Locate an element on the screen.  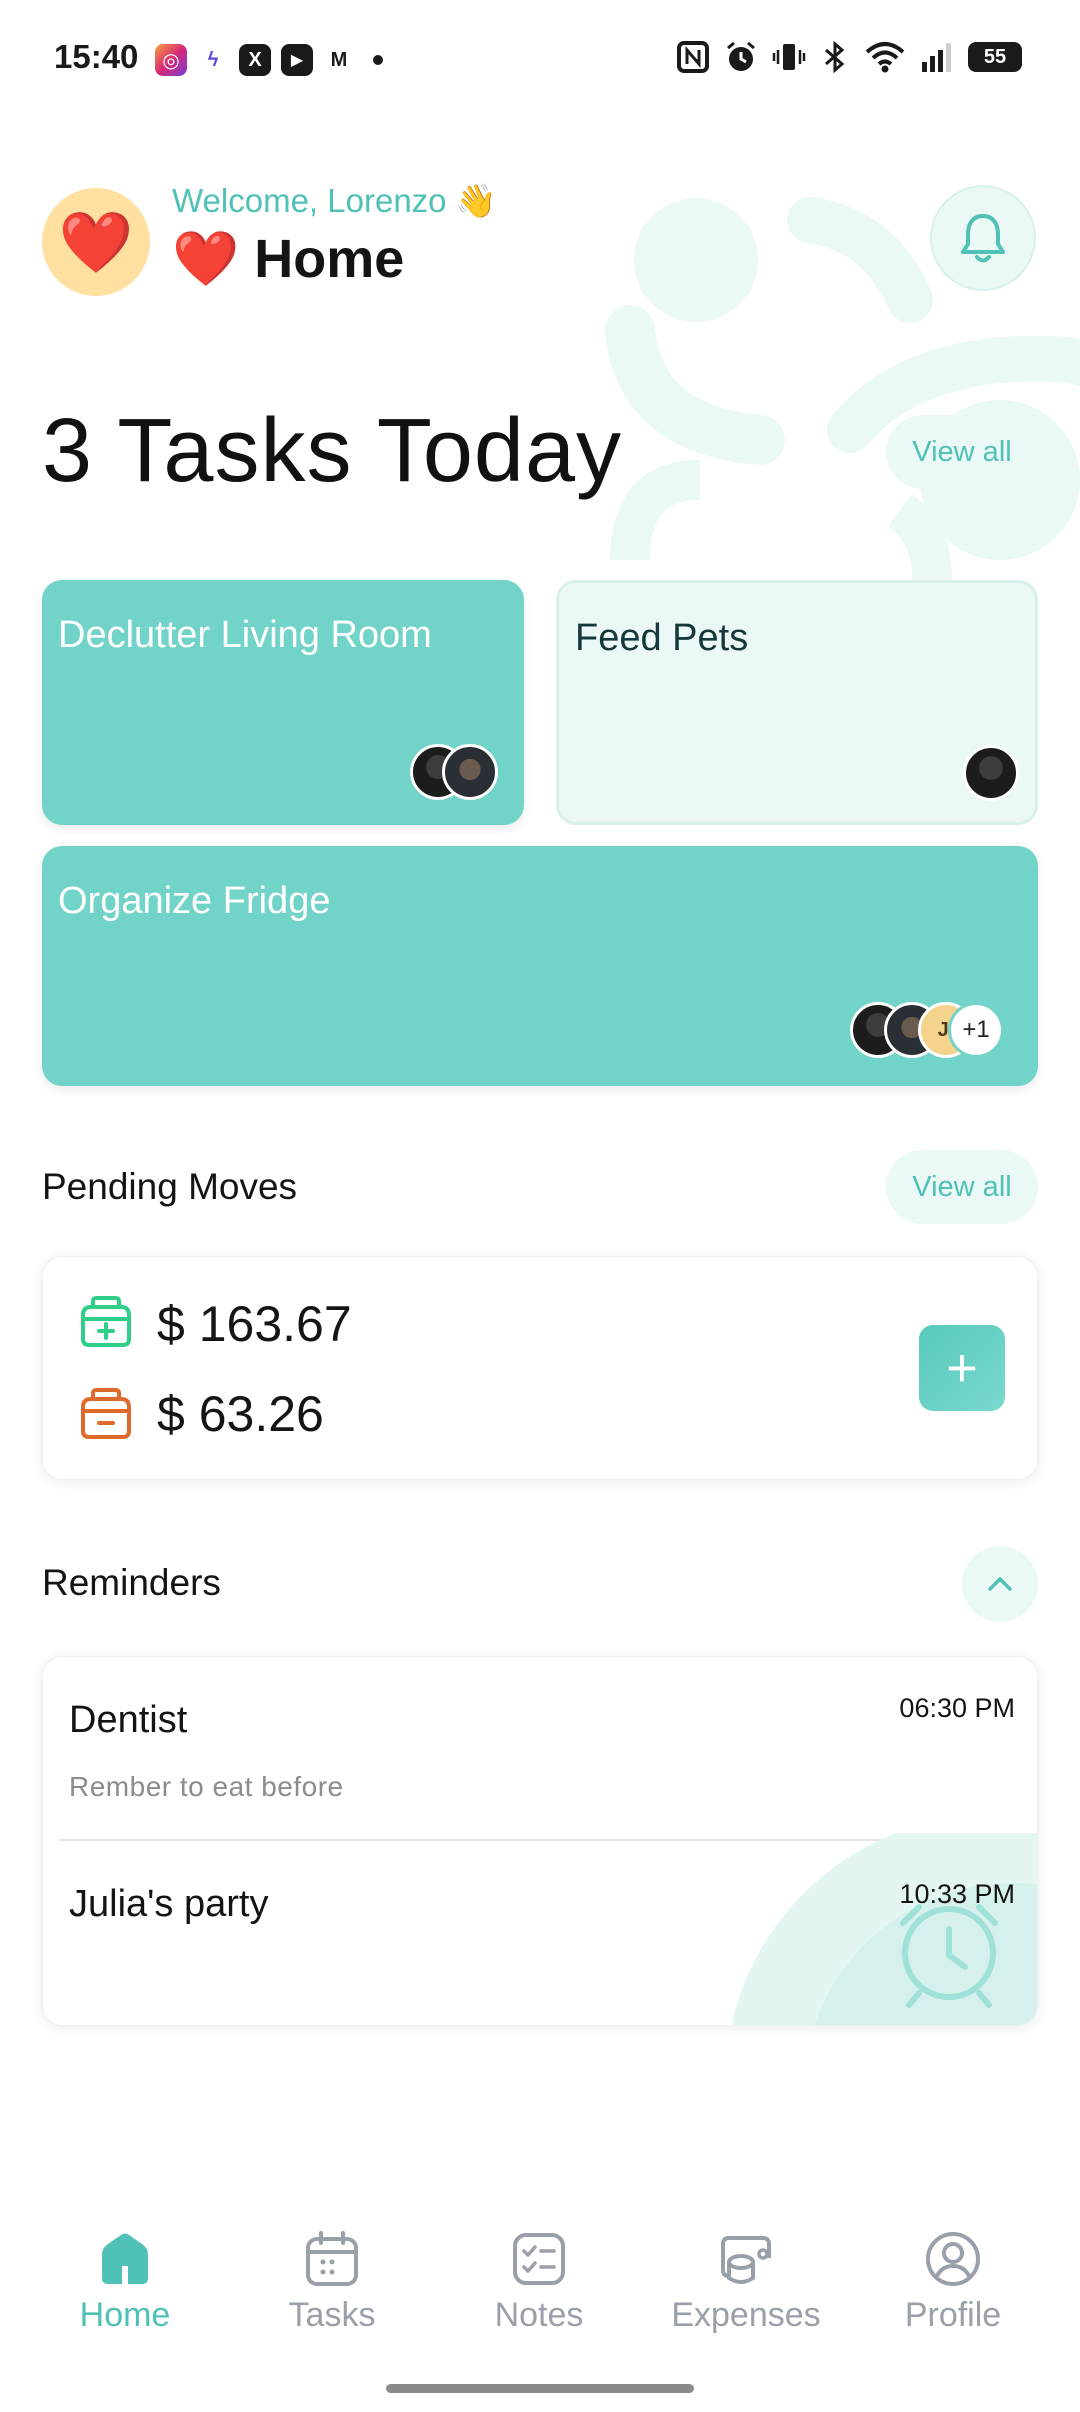
reminder-time: 06:30 PM is located at coordinates (957, 1708).